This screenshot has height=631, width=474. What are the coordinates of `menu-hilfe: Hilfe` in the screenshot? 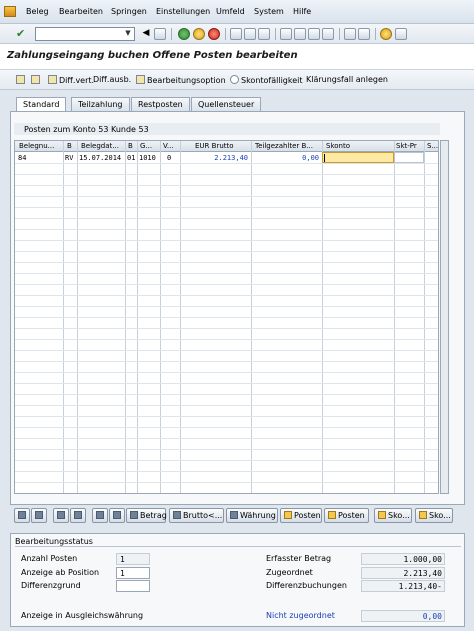 It's located at (302, 11).